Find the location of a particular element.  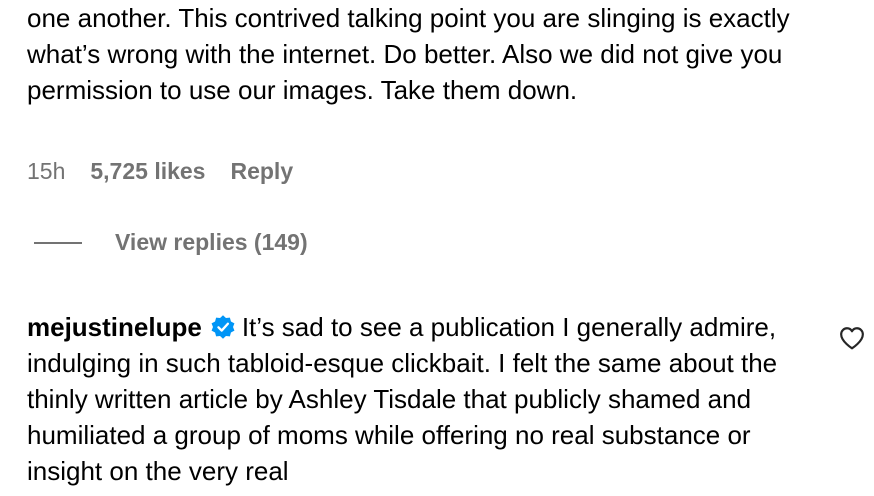

verified-badge-icon is located at coordinates (223, 326).